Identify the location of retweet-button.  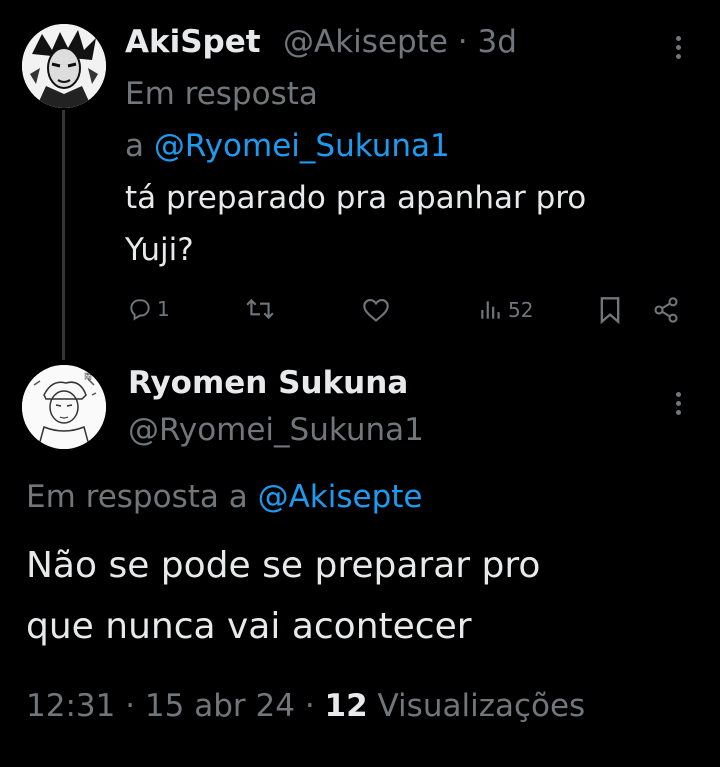
(260, 309).